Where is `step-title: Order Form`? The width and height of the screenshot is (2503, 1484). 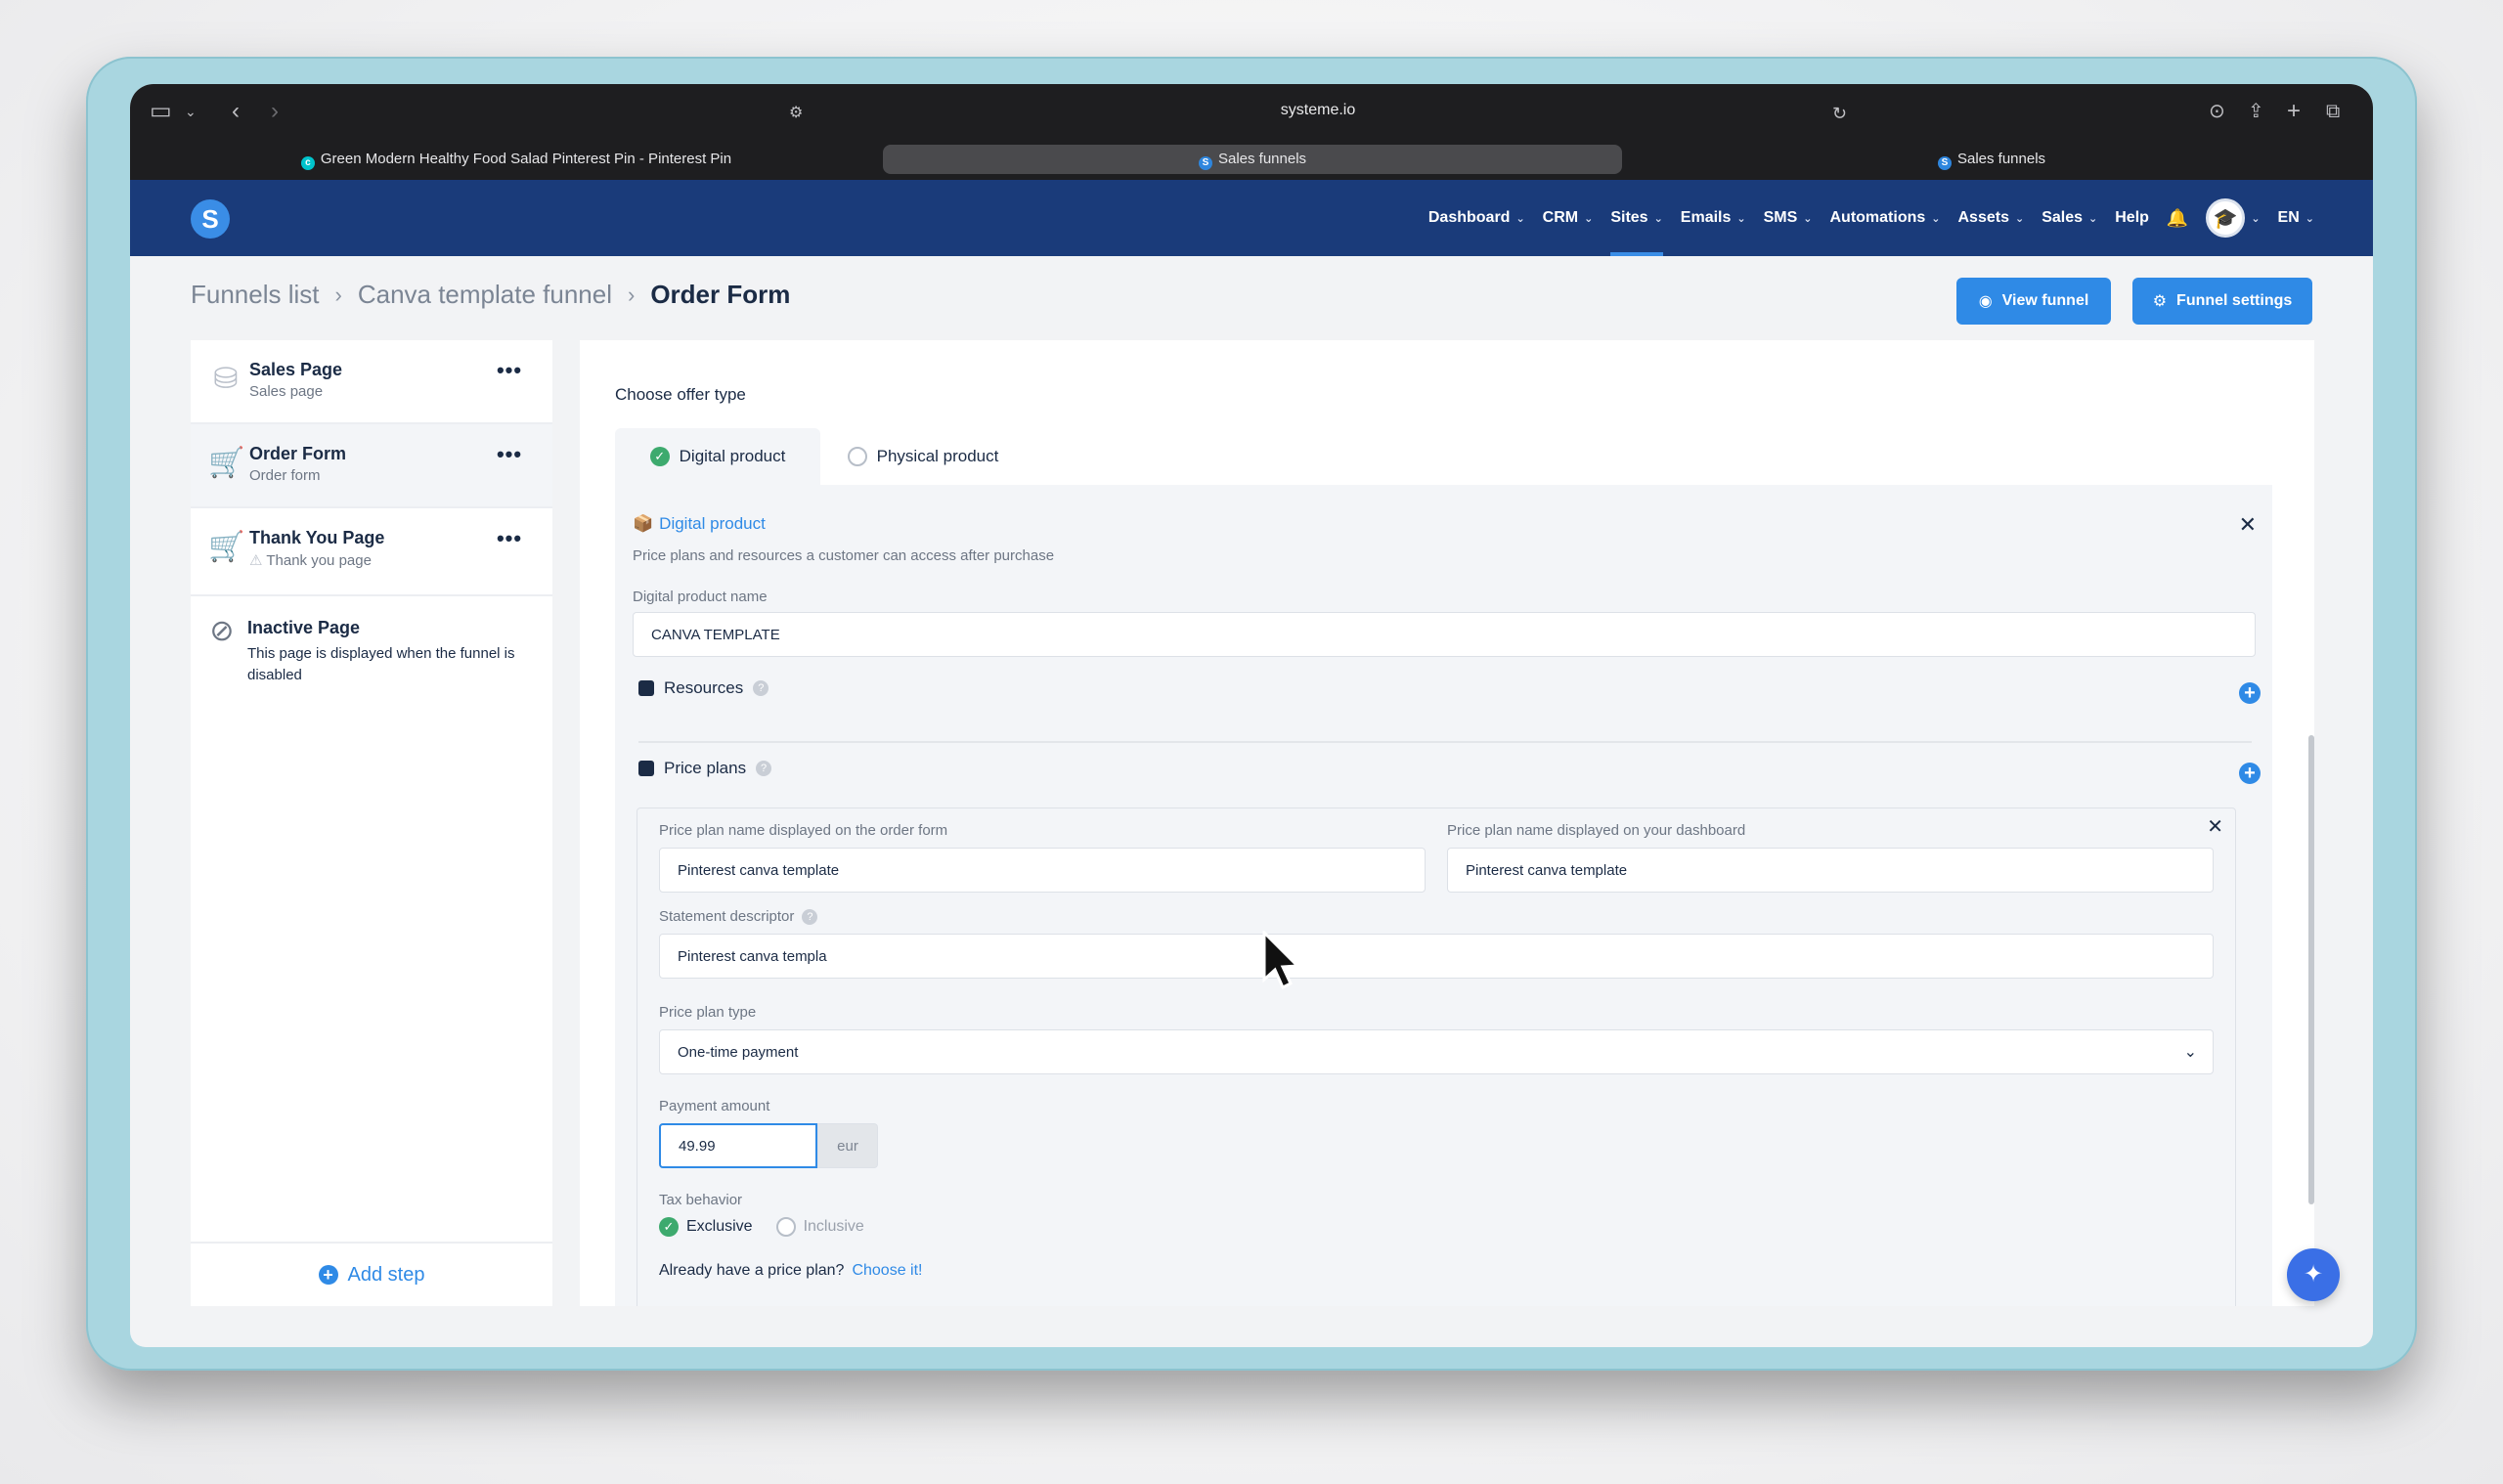
step-title: Order Form is located at coordinates (298, 453).